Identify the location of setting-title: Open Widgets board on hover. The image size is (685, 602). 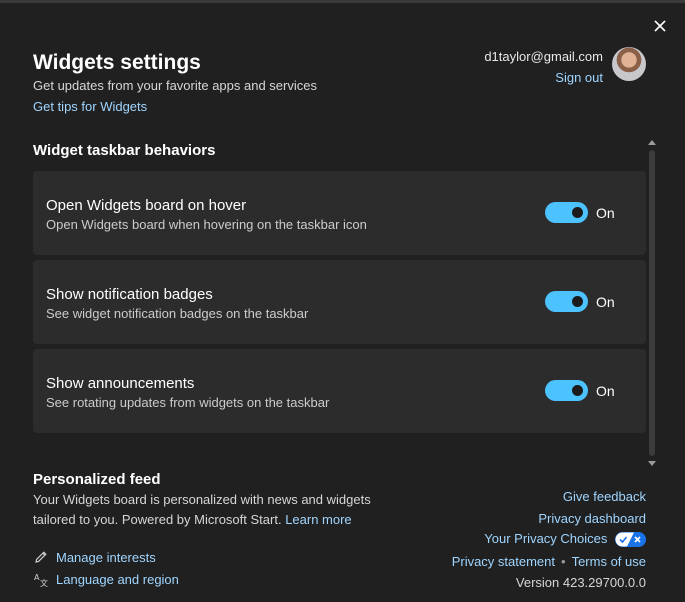
(146, 205).